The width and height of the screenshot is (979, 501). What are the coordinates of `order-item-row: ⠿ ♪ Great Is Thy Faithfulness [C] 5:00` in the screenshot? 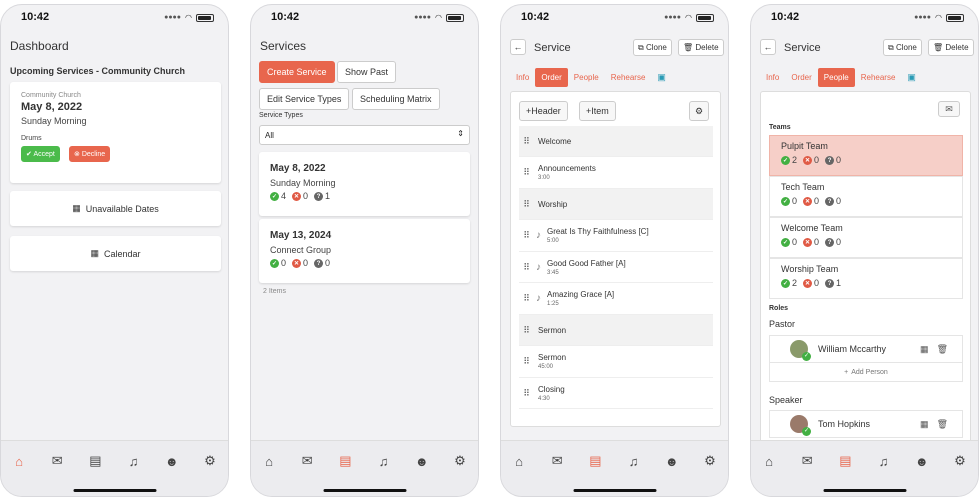 It's located at (616, 236).